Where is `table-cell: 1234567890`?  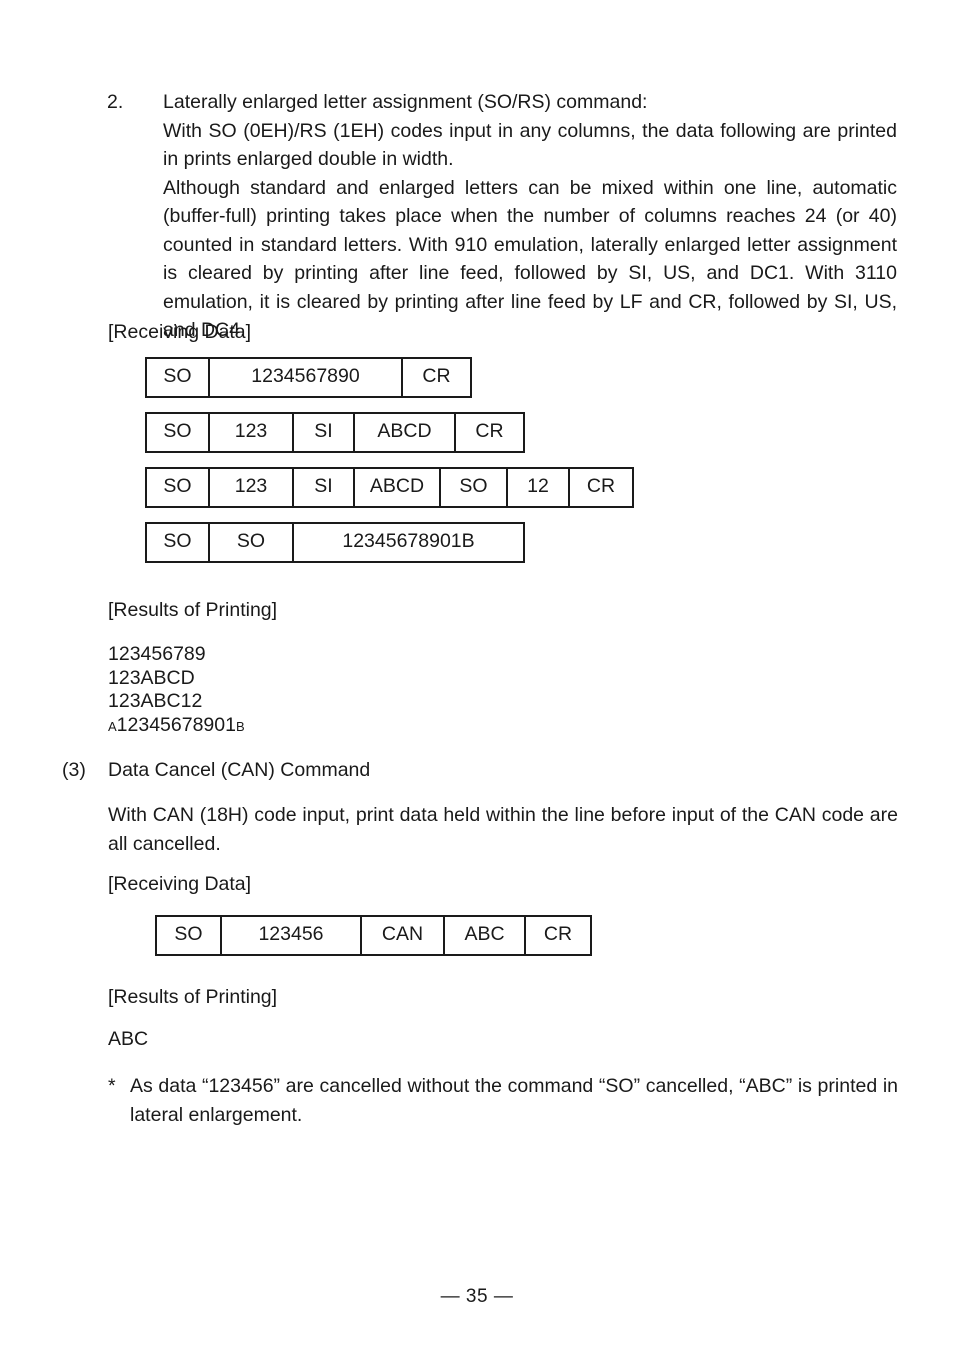
table-cell: 1234567890 is located at coordinates (306, 377).